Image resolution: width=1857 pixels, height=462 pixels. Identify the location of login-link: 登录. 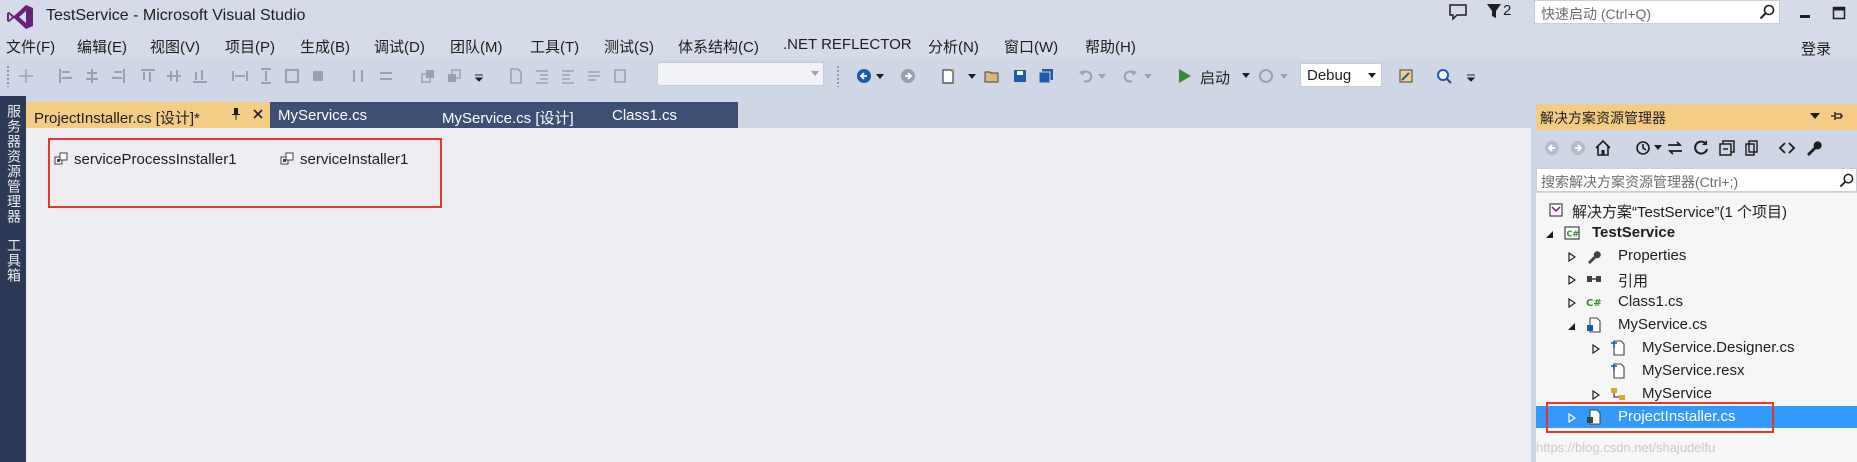
(1816, 48).